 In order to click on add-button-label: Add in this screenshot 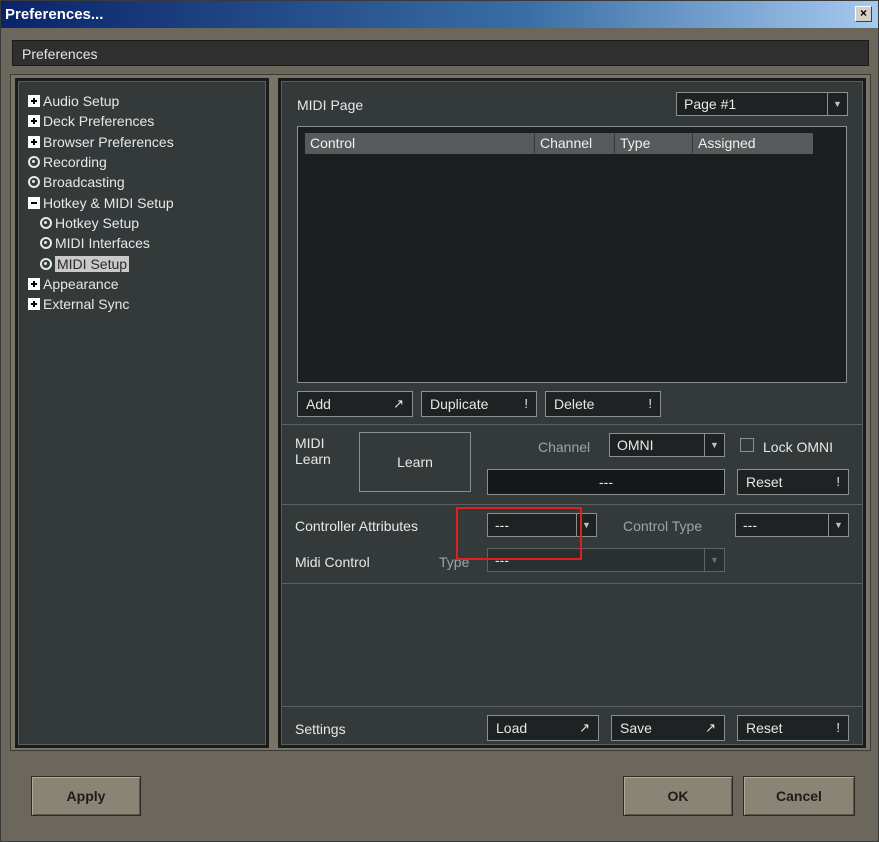, I will do `click(318, 404)`.